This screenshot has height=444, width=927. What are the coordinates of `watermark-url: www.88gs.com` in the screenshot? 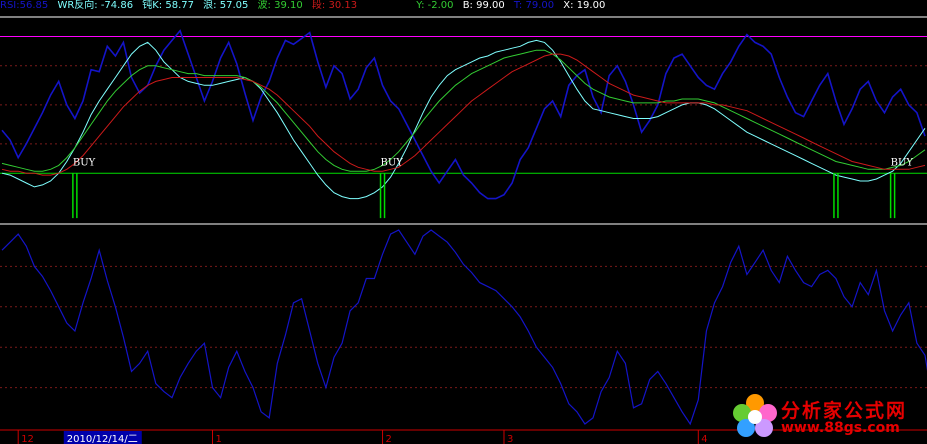 It's located at (840, 428).